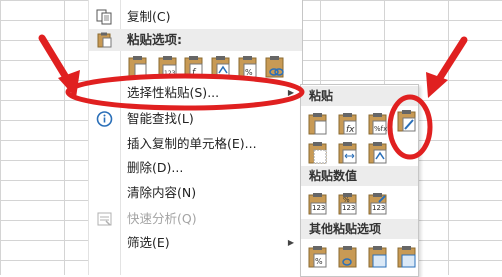 Image resolution: width=502 pixels, height=277 pixels. What do you see at coordinates (149, 16) in the screenshot?
I see `copy-label: 复制(C)` at bounding box center [149, 16].